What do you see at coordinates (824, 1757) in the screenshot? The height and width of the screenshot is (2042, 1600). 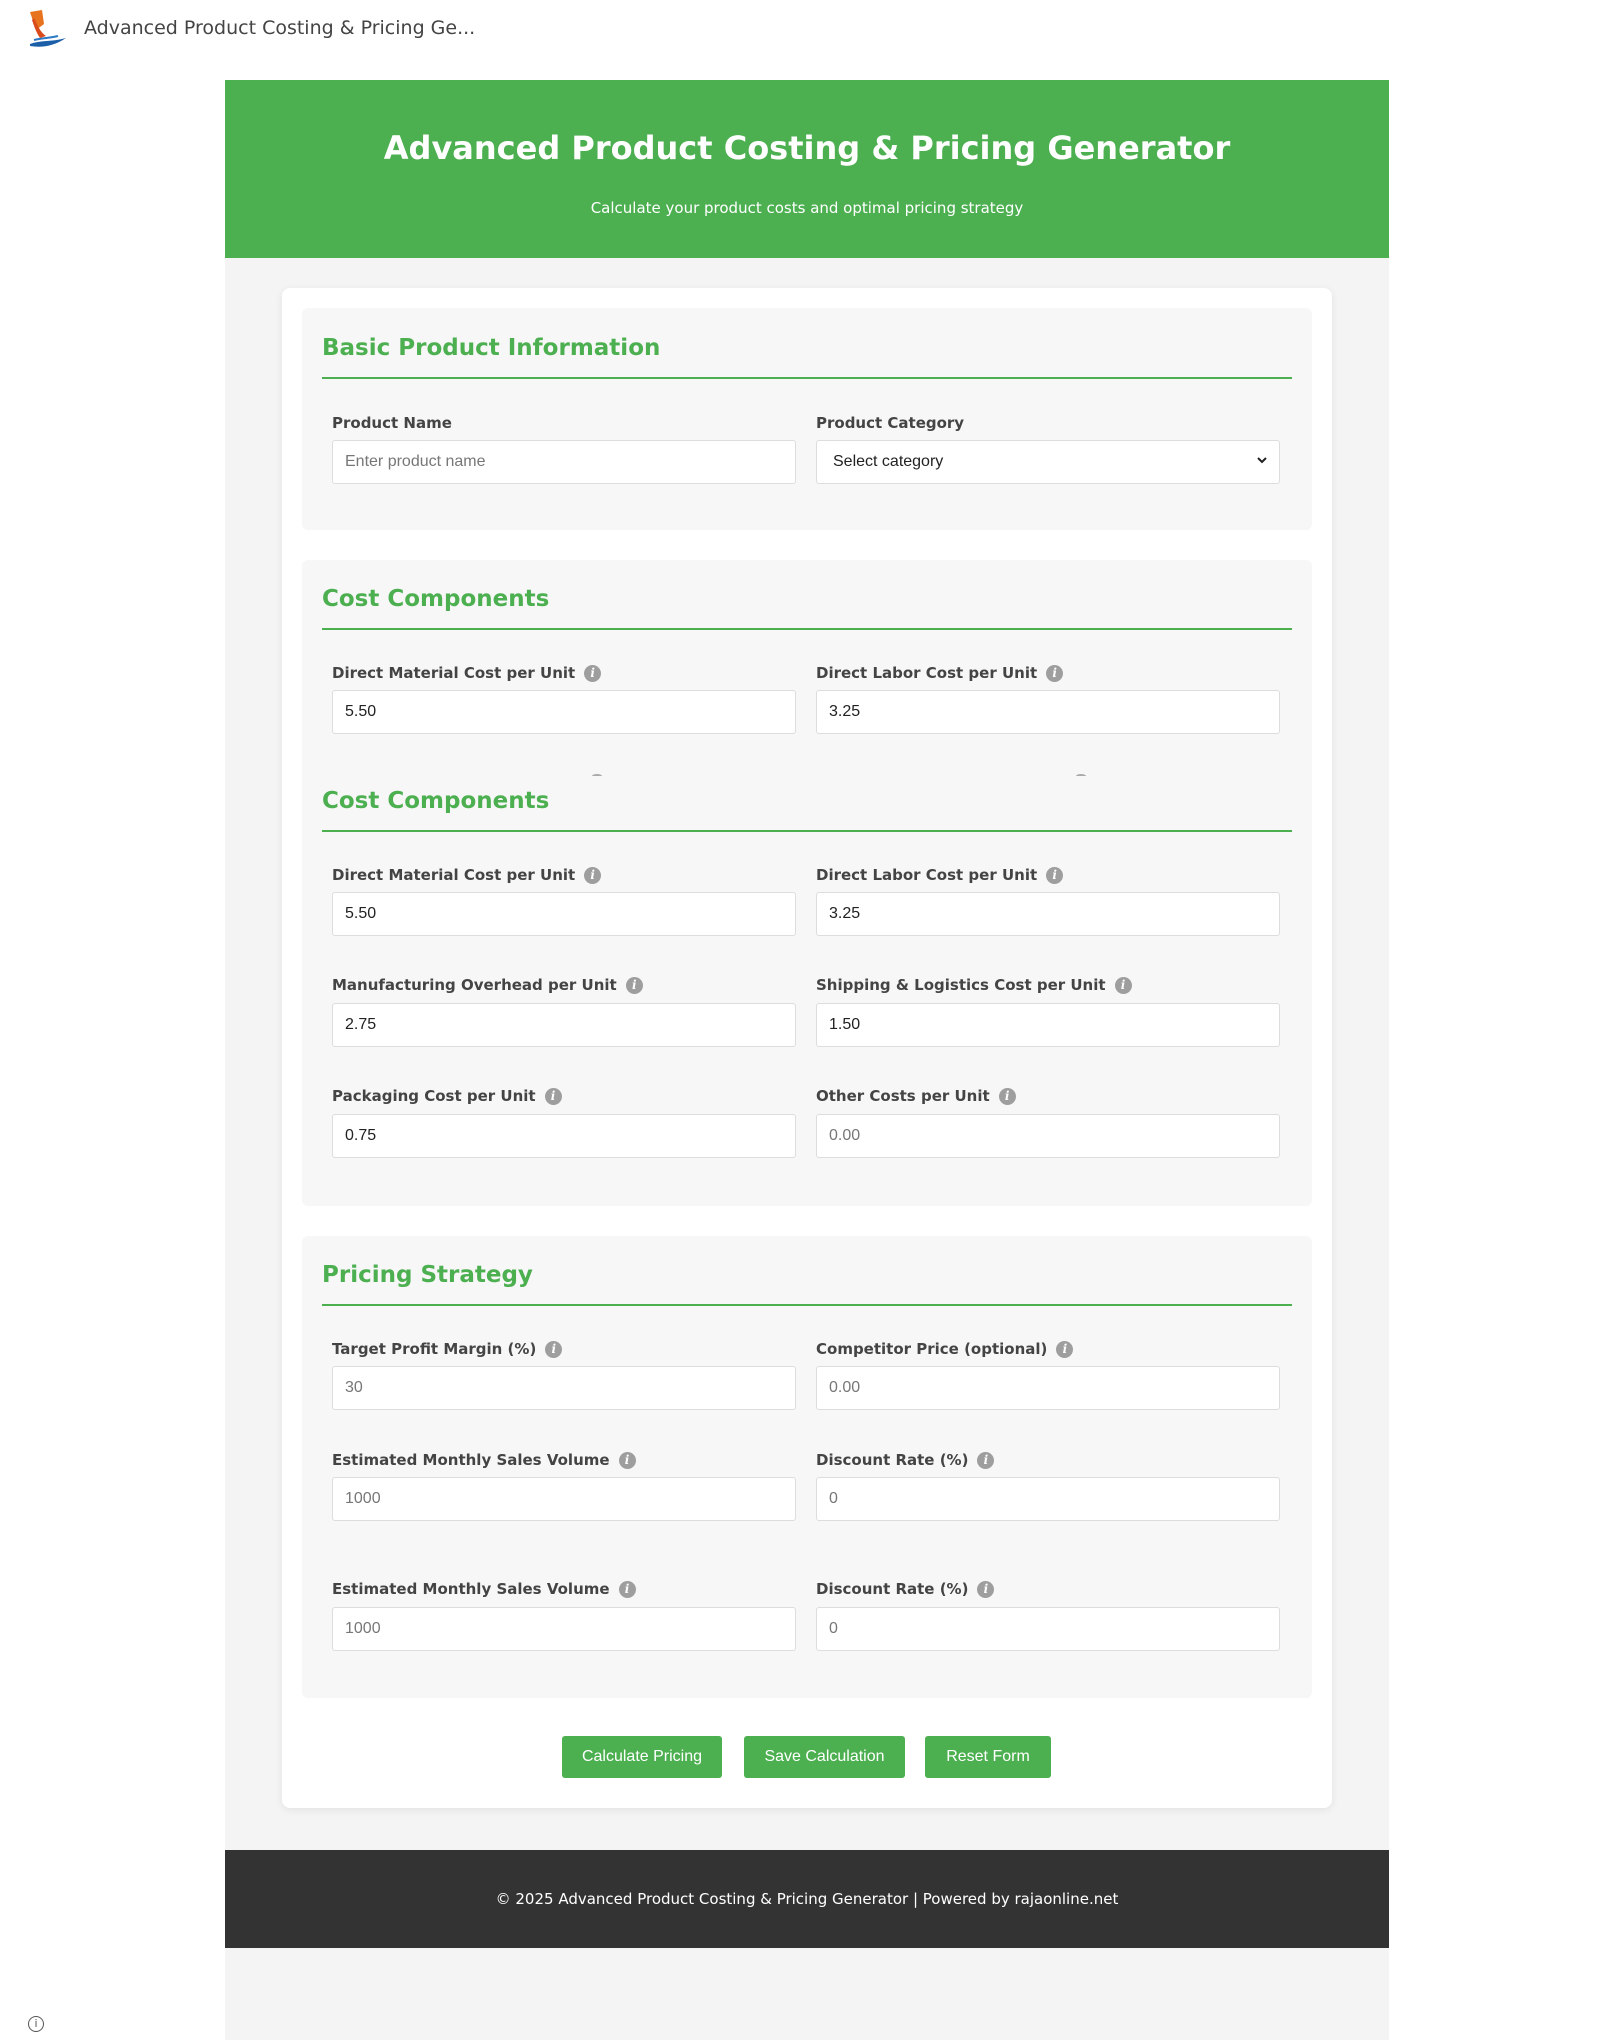 I see `save-calculation-button: Save Calculation` at bounding box center [824, 1757].